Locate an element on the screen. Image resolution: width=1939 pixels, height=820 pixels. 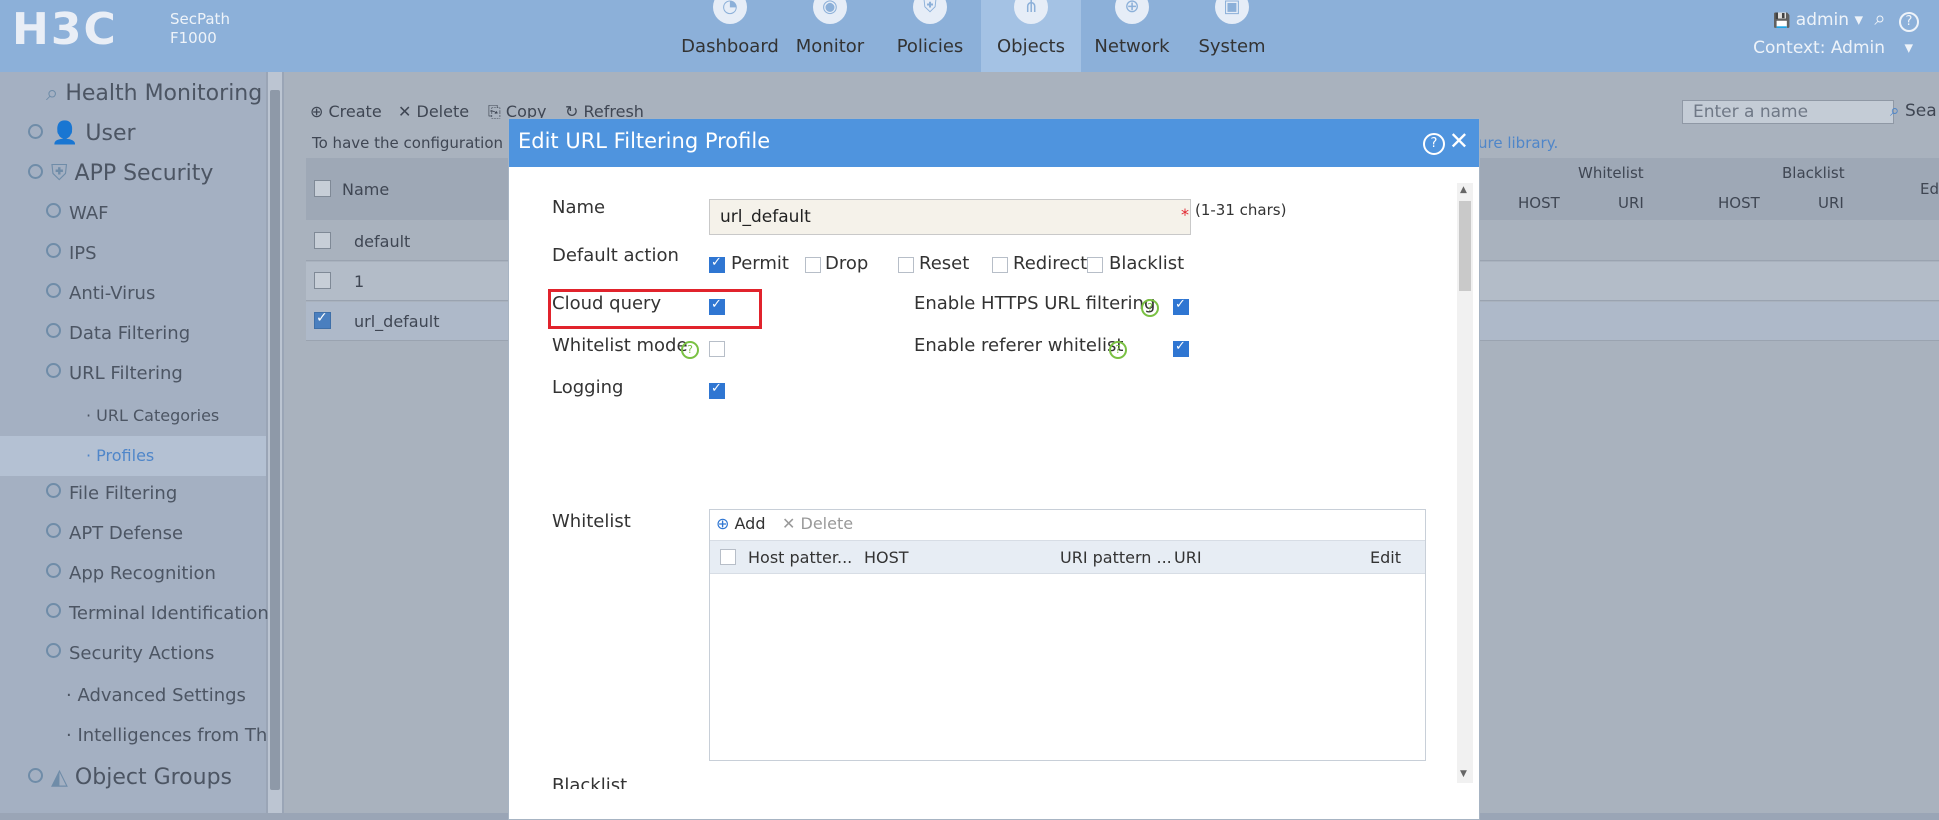
scroll-down-icon: ▼ is located at coordinates (1463, 774).